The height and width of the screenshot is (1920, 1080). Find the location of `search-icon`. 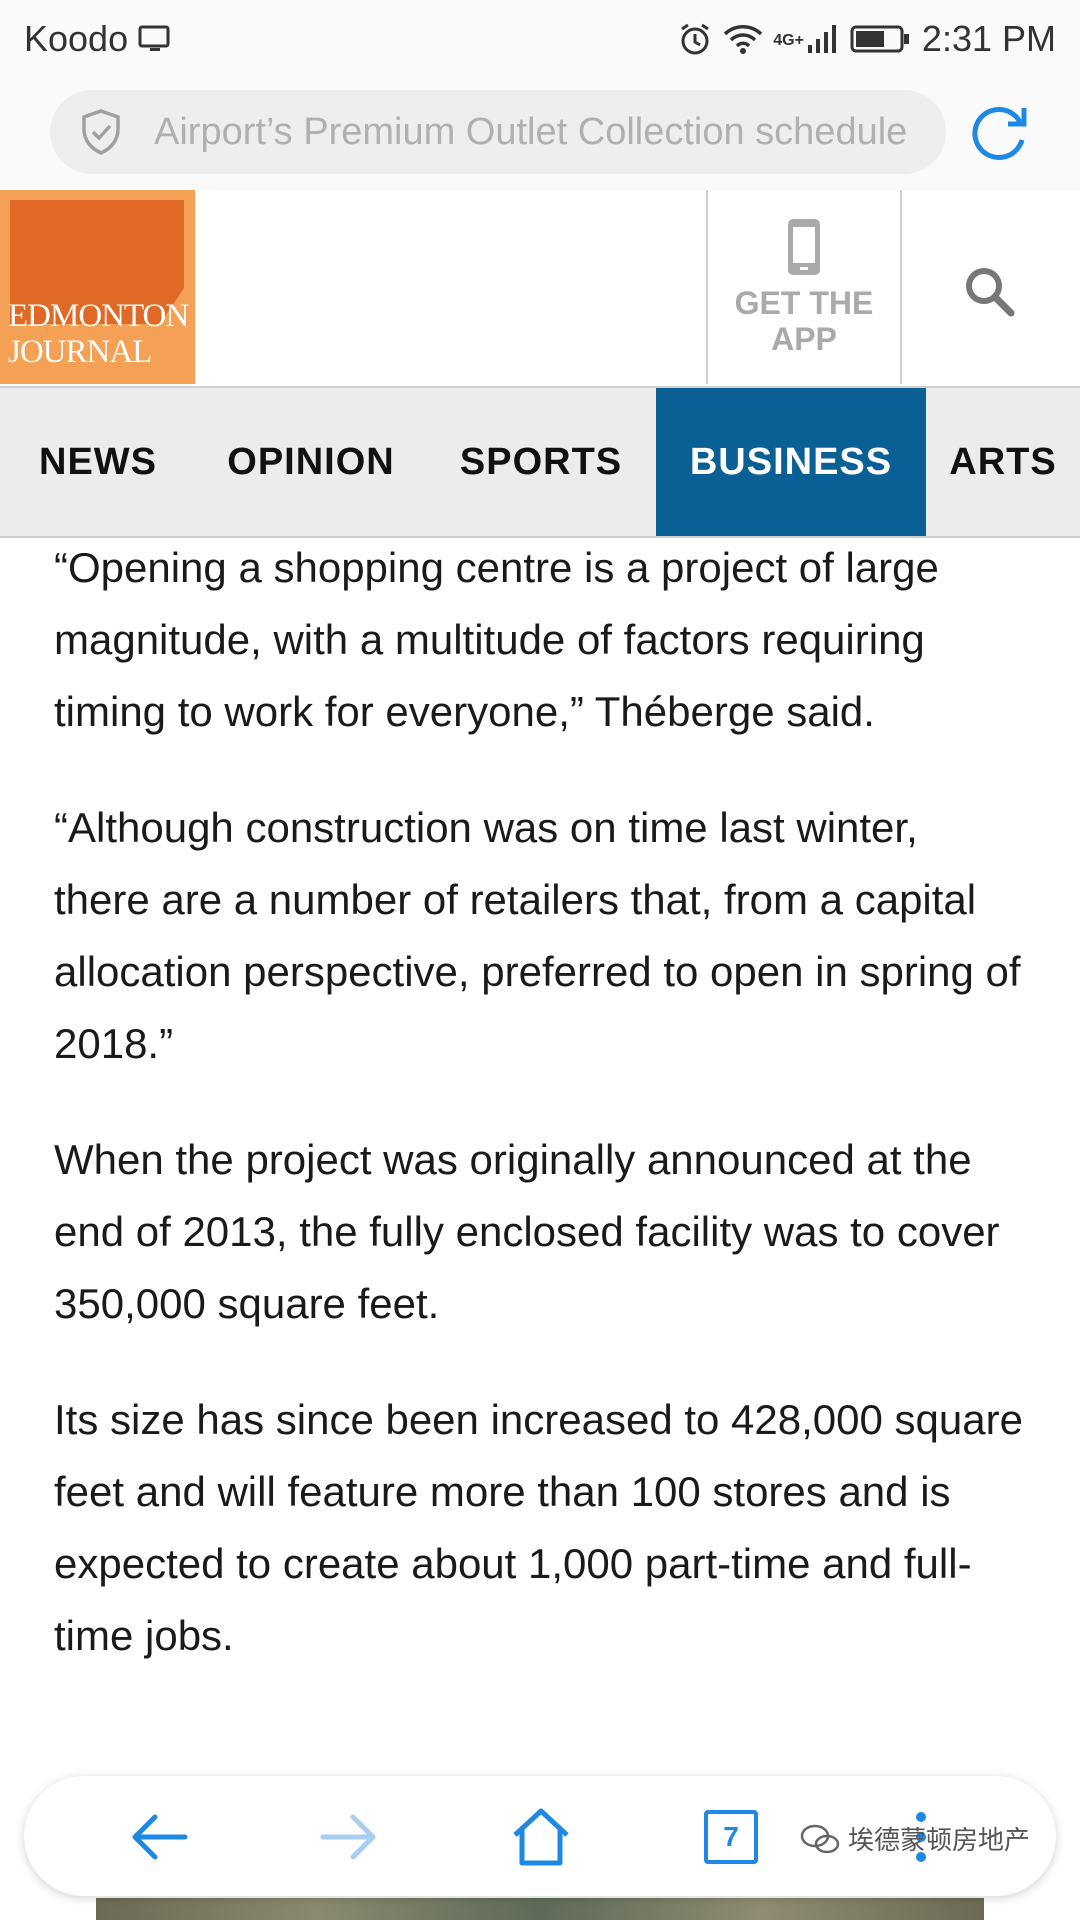

search-icon is located at coordinates (990, 292).